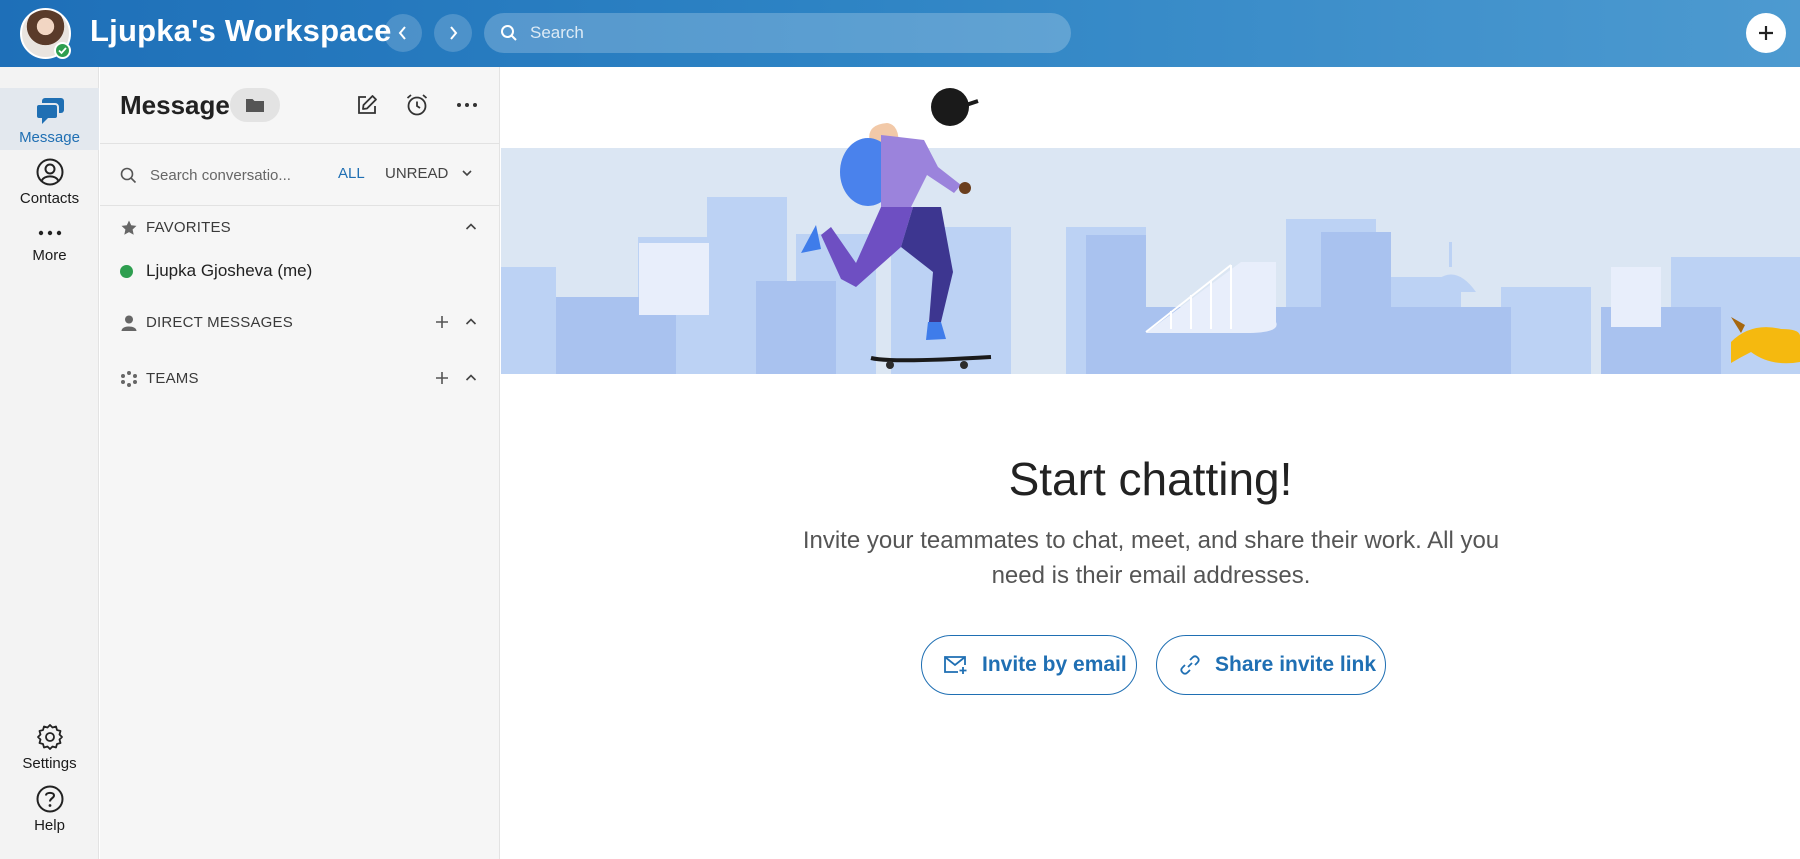 This screenshot has height=859, width=1800. Describe the element at coordinates (129, 227) in the screenshot. I see `star-icon` at that location.